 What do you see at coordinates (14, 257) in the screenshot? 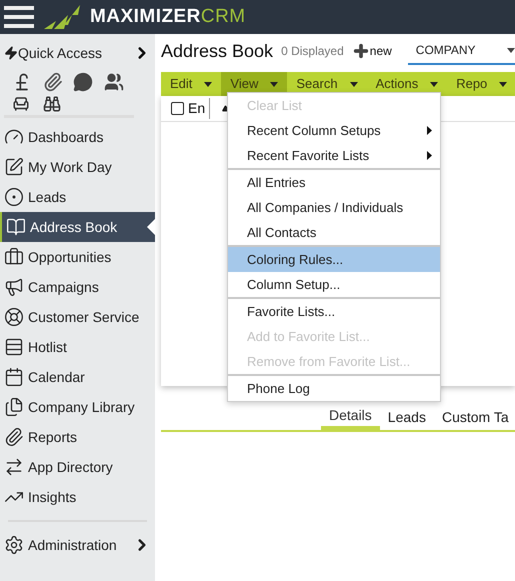
I see `briefcase-icon` at bounding box center [14, 257].